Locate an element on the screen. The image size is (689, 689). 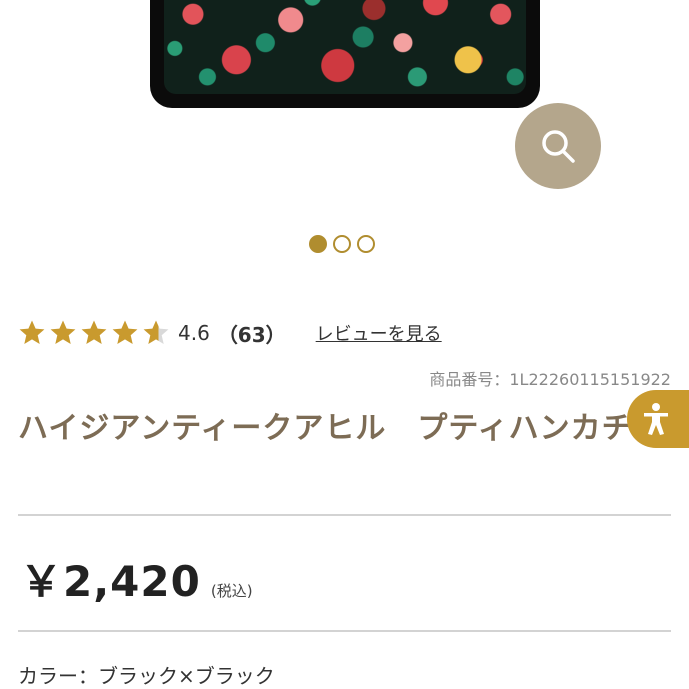
rating-row: 4.6 （63） レビューを見る is located at coordinates (230, 333).